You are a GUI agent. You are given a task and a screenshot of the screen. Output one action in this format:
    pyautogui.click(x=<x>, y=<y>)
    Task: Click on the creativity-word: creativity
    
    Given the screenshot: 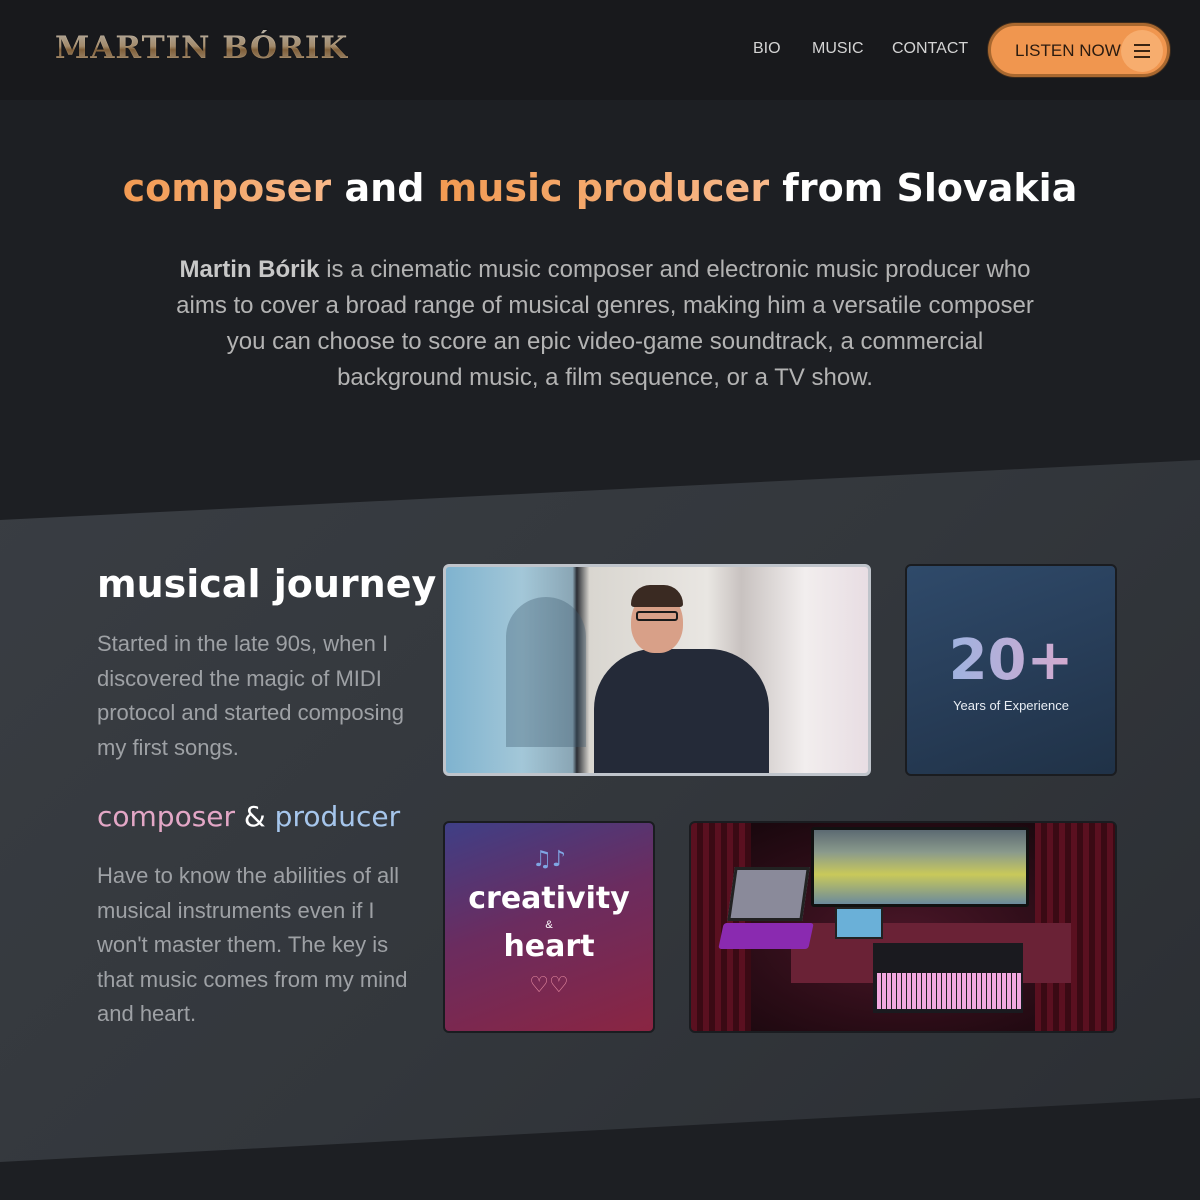 What is the action you would take?
    pyautogui.click(x=549, y=898)
    